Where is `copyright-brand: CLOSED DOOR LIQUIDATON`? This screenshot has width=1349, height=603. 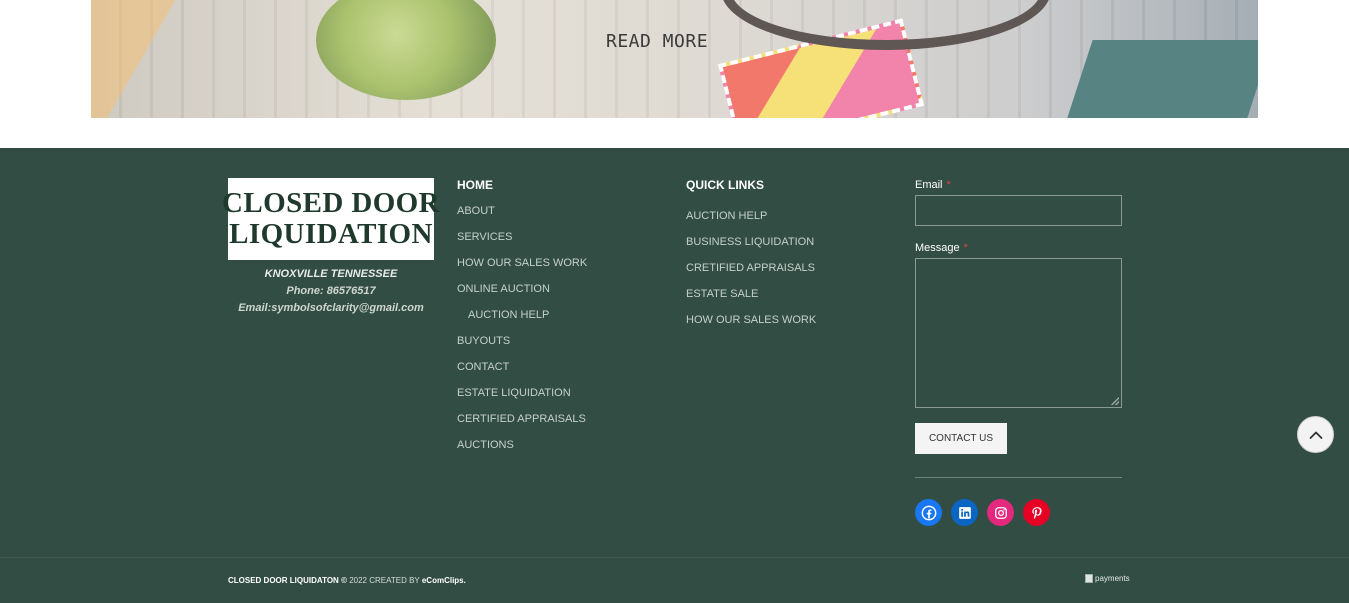
copyright-brand: CLOSED DOOR LIQUIDATON is located at coordinates (283, 580).